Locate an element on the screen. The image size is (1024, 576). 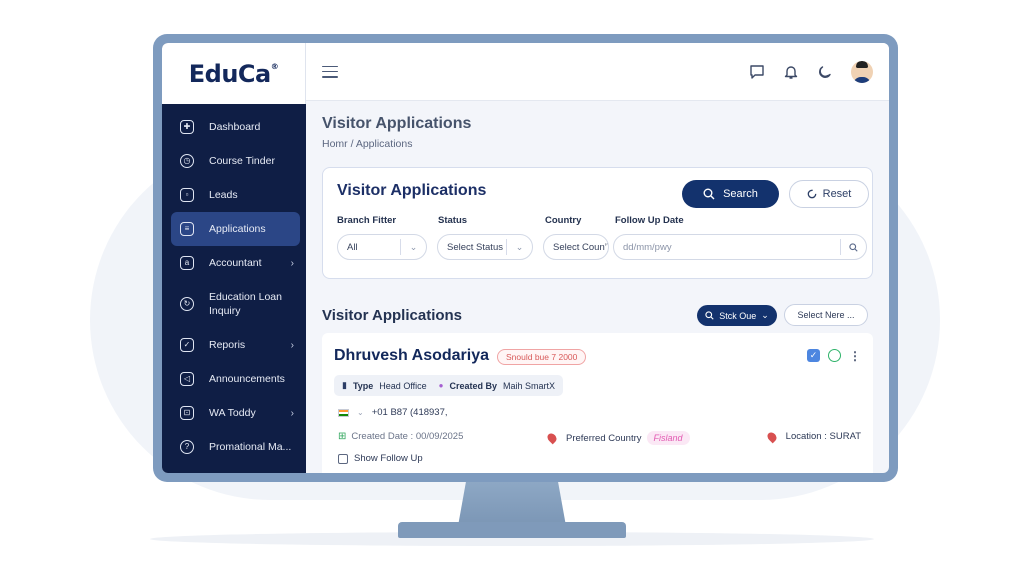
location-text: Location : SURAT is located at coordinates (823, 436).